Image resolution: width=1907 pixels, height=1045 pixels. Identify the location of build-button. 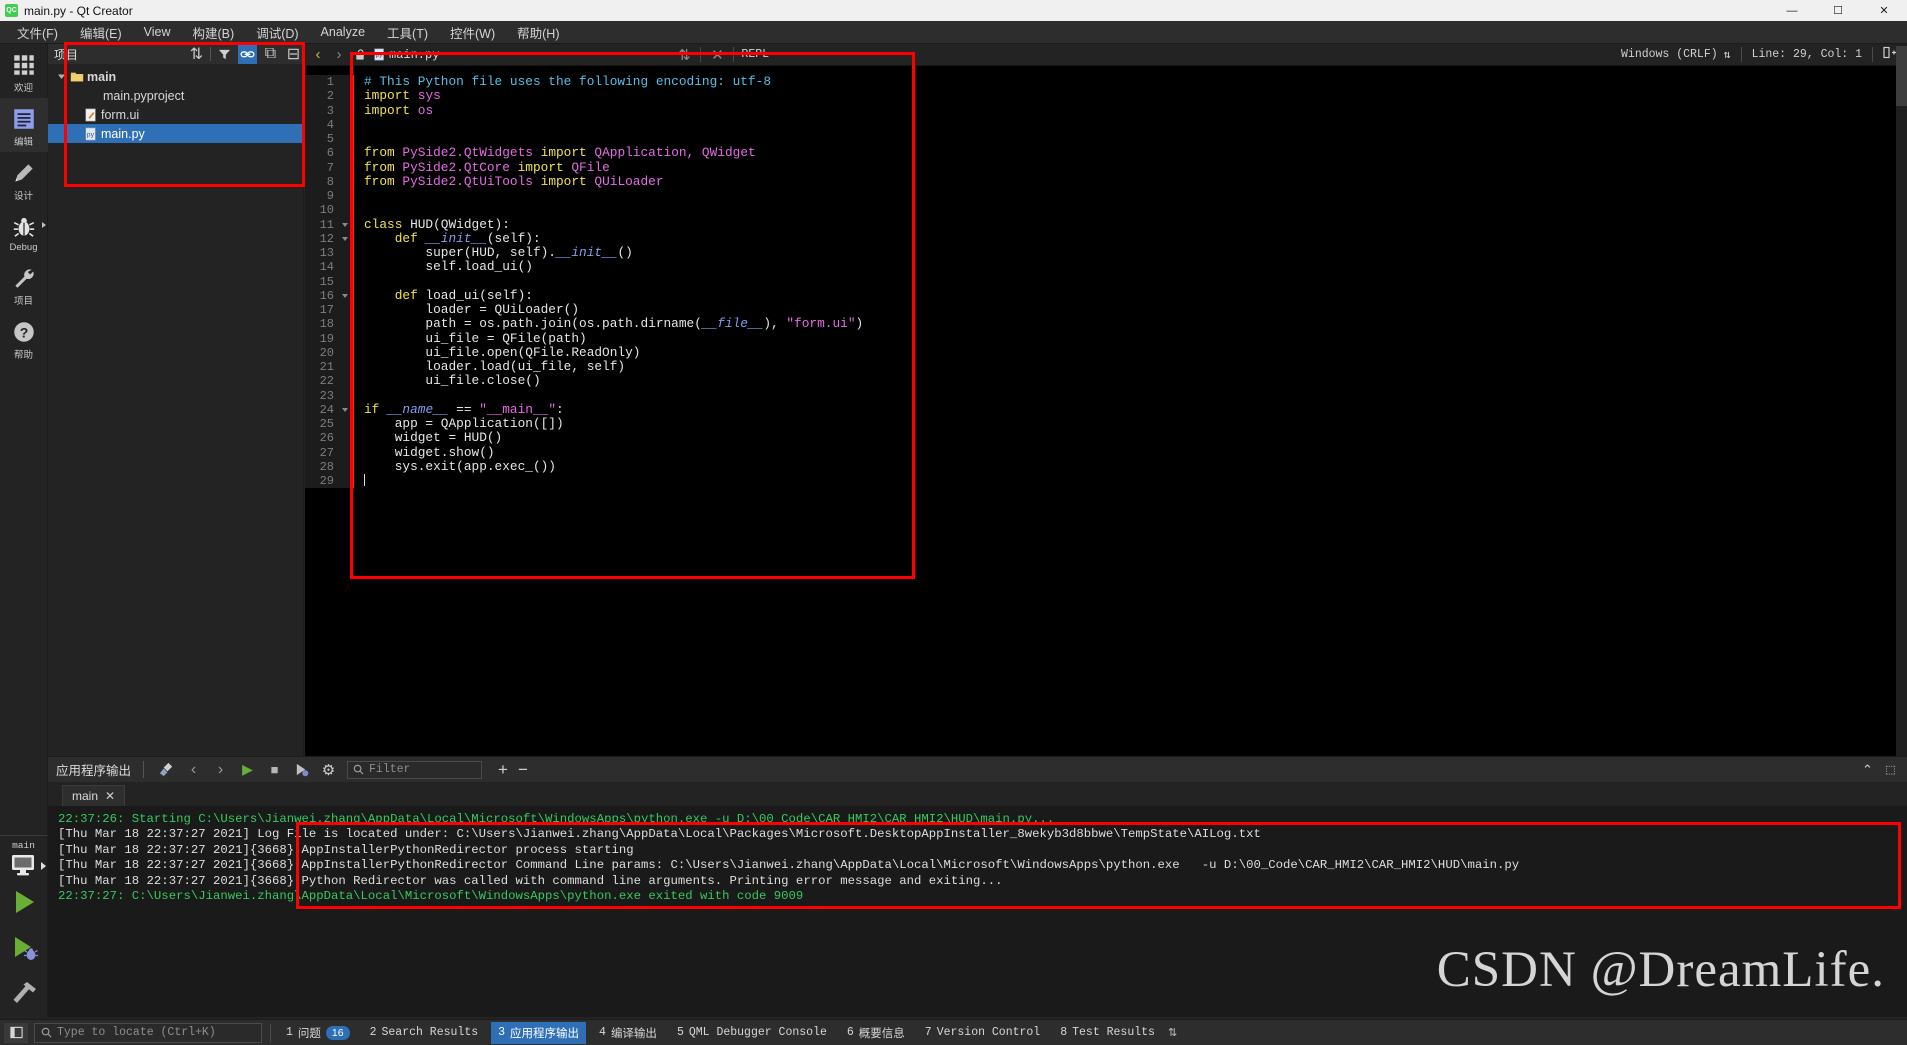
(24, 994).